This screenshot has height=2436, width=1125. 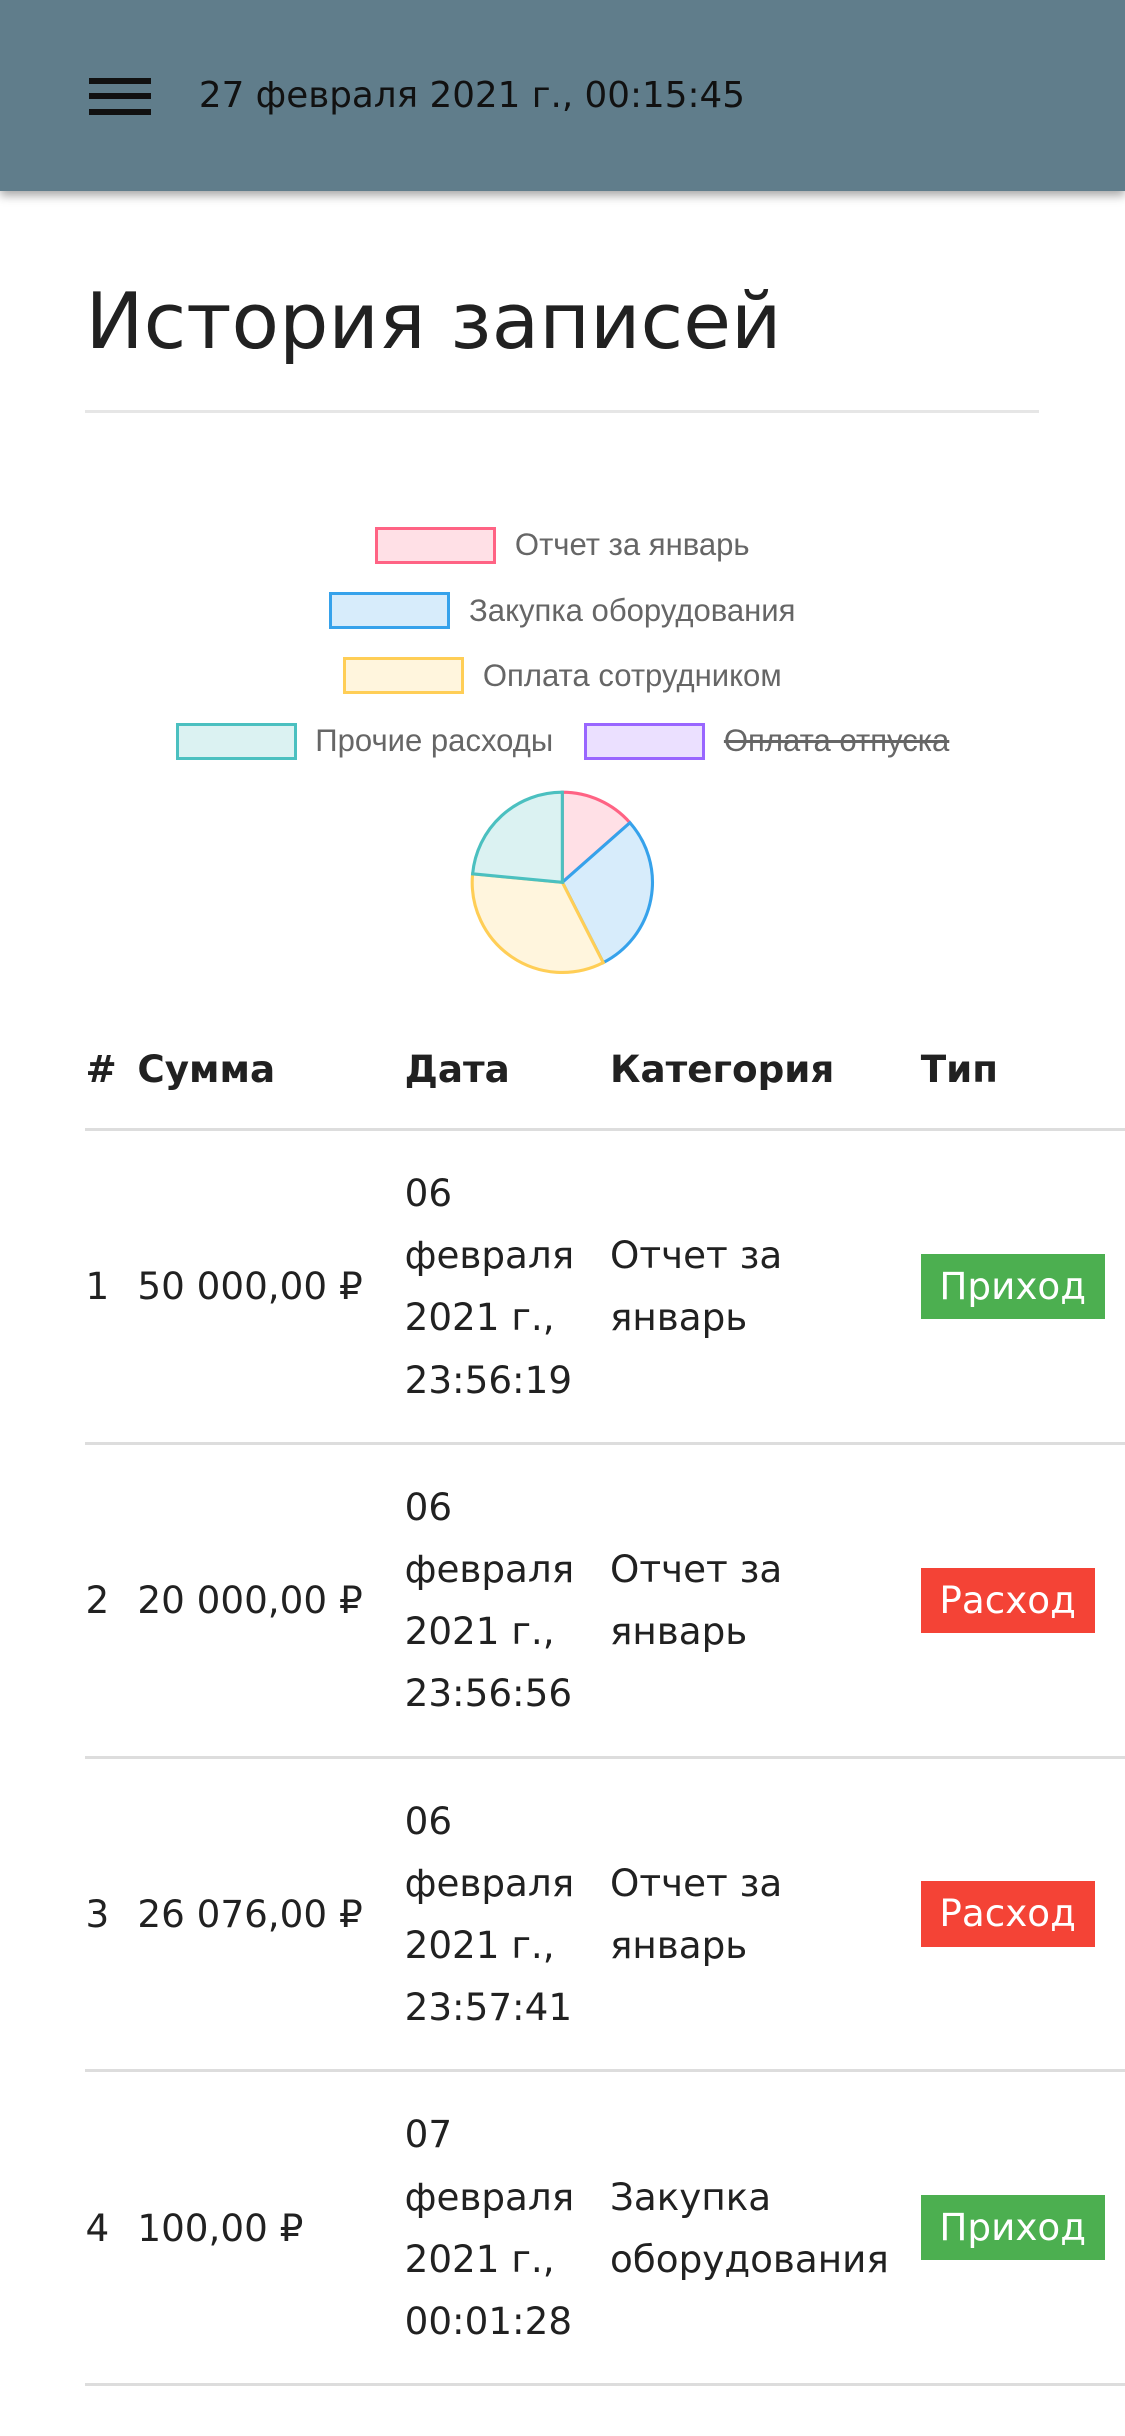 I want to click on legend-item: Отчет за январь, so click(x=562, y=545).